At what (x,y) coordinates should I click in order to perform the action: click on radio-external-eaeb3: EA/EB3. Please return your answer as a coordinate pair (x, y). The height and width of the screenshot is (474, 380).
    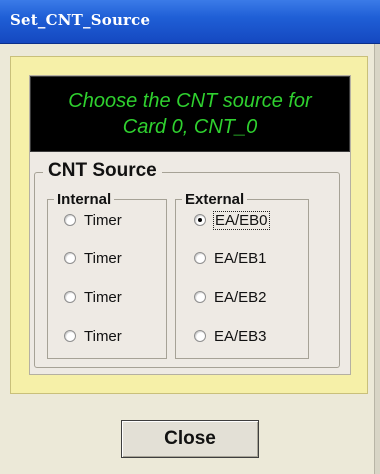
    Looking at the image, I should click on (230, 336).